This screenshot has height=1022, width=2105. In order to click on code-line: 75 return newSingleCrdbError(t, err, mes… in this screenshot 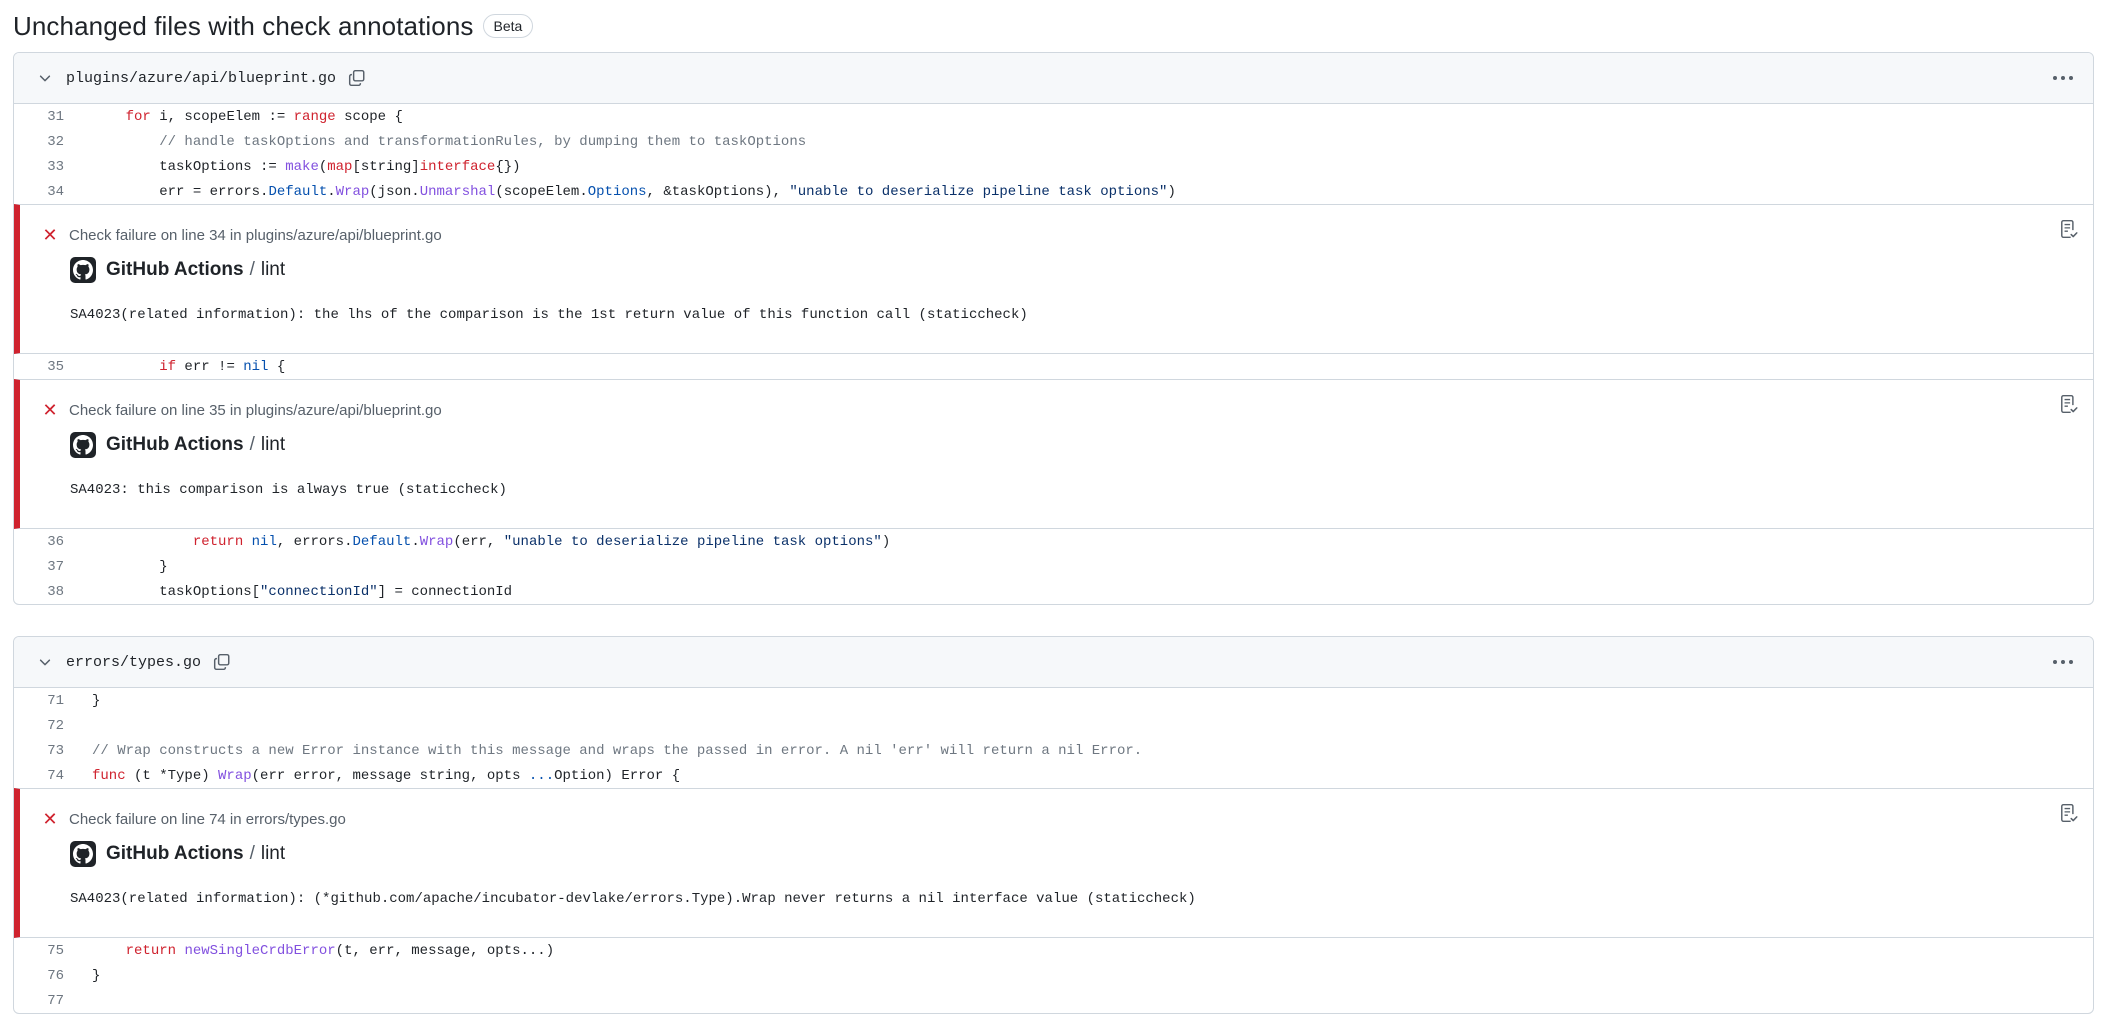, I will do `click(1053, 950)`.